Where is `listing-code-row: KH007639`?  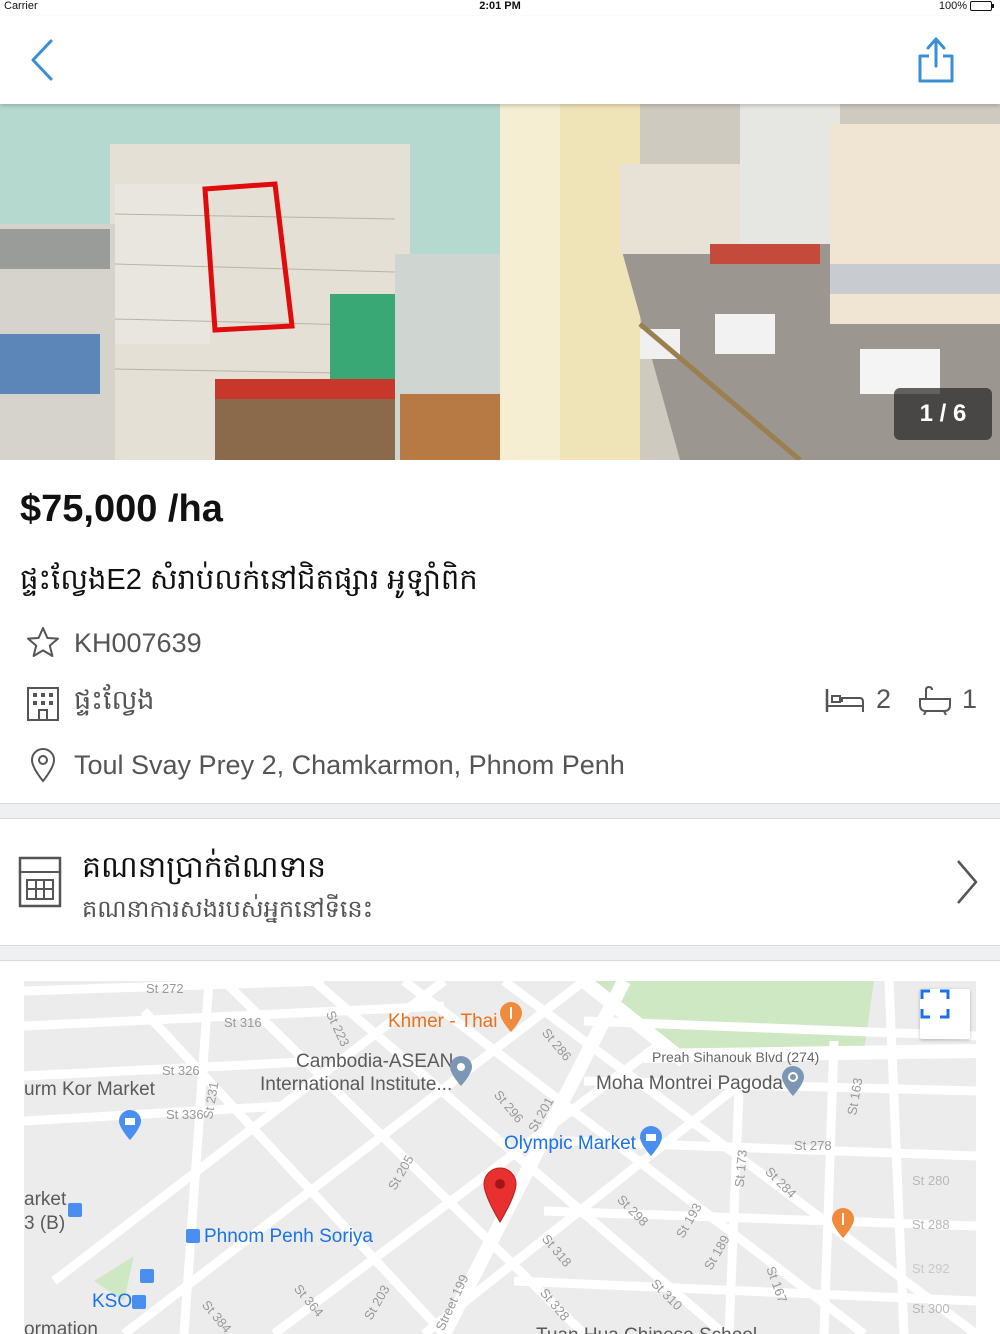
listing-code-row: KH007639 is located at coordinates (113, 643).